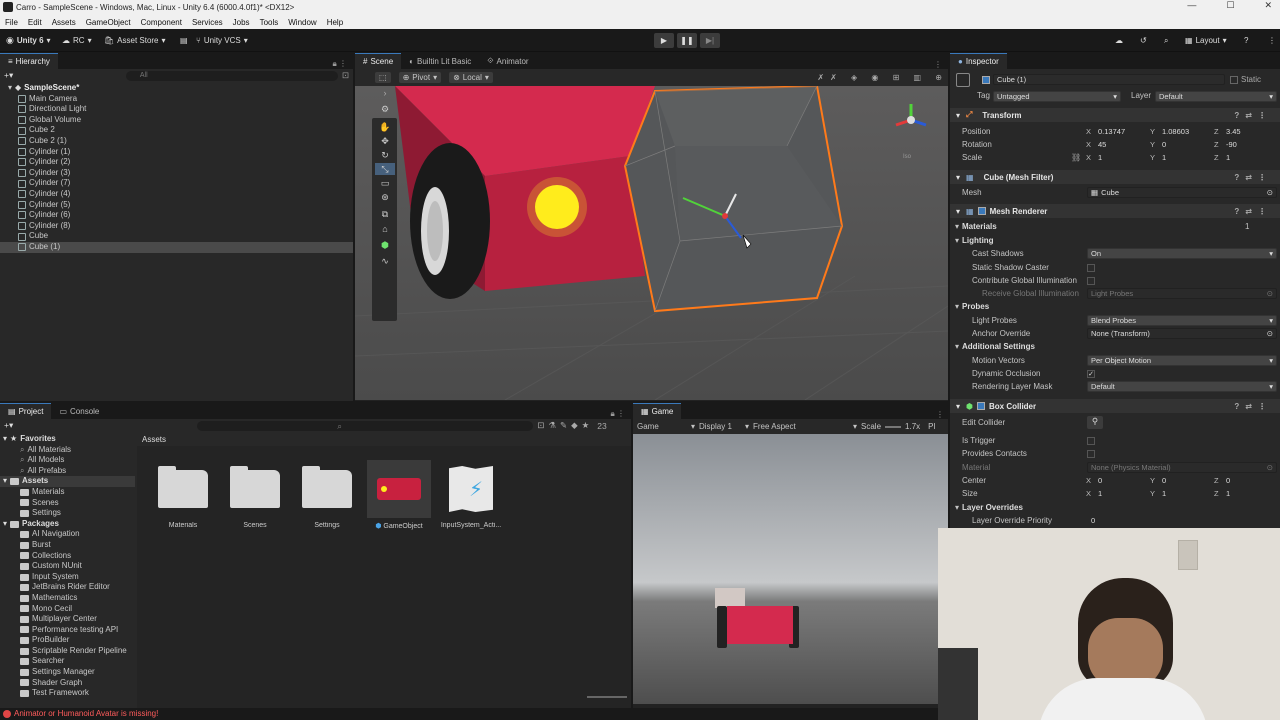 This screenshot has width=1280, height=720. Describe the element at coordinates (29, 61) in the screenshot. I see `tab-hierarchy: ≡ Hierarchy` at that location.